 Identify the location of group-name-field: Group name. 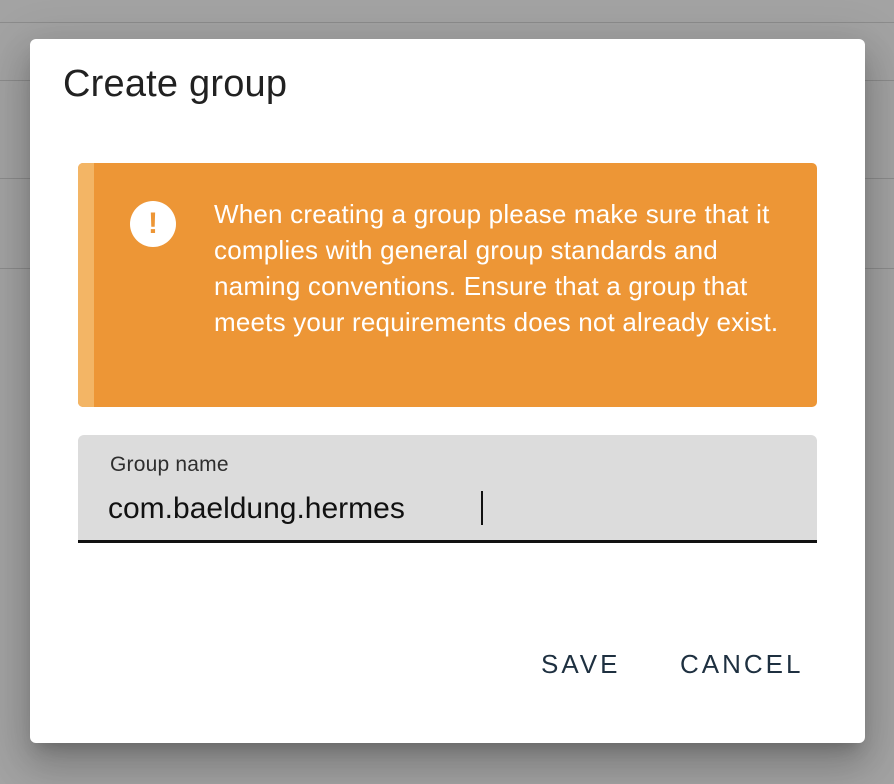
(447, 489).